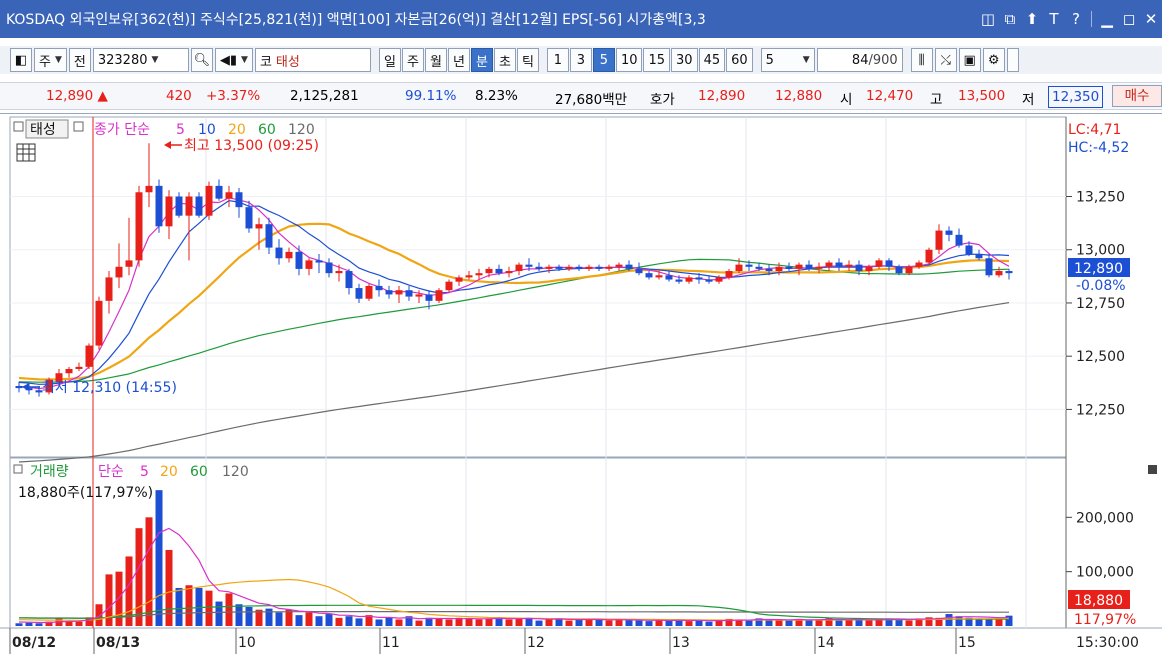 This screenshot has width=1162, height=654. Describe the element at coordinates (969, 60) in the screenshot. I see `save-icon: ▣` at that location.